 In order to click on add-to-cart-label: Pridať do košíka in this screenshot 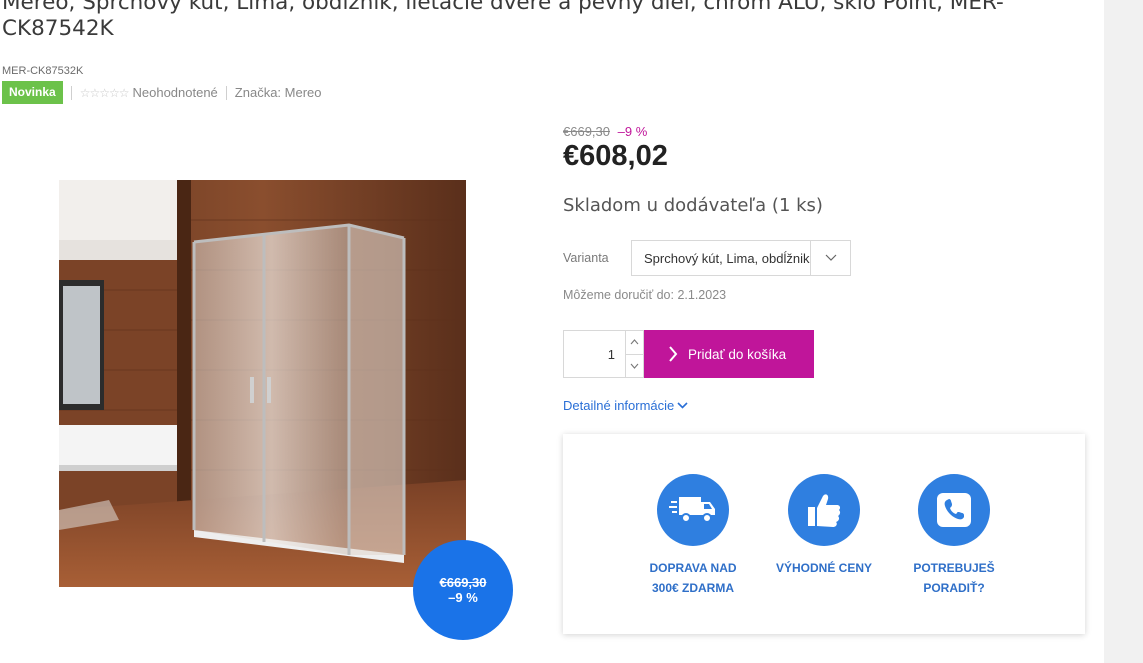, I will do `click(737, 354)`.